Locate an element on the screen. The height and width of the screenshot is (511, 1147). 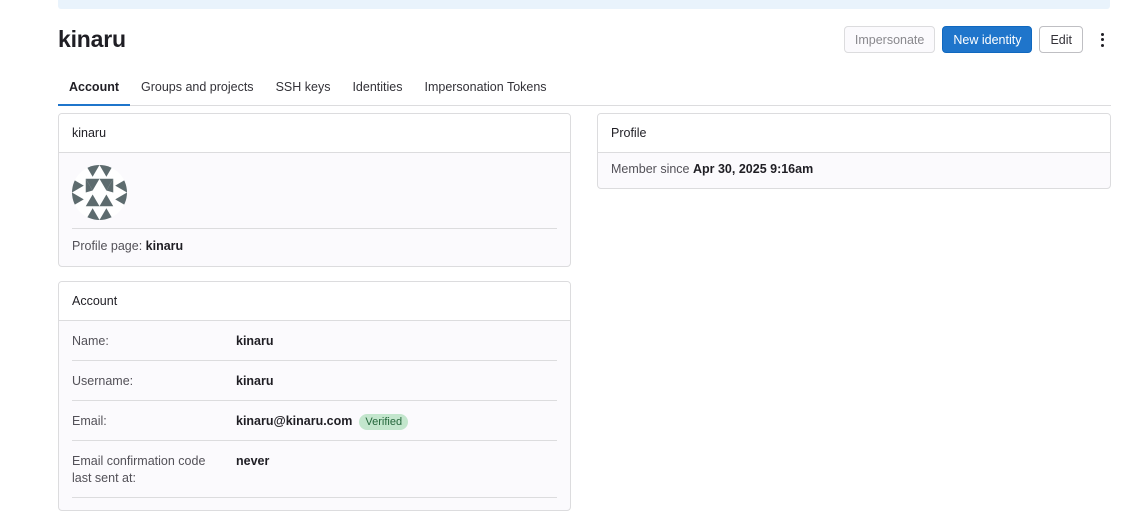
email-value-wrap: kinaru@kinaru.com Verified is located at coordinates (322, 421).